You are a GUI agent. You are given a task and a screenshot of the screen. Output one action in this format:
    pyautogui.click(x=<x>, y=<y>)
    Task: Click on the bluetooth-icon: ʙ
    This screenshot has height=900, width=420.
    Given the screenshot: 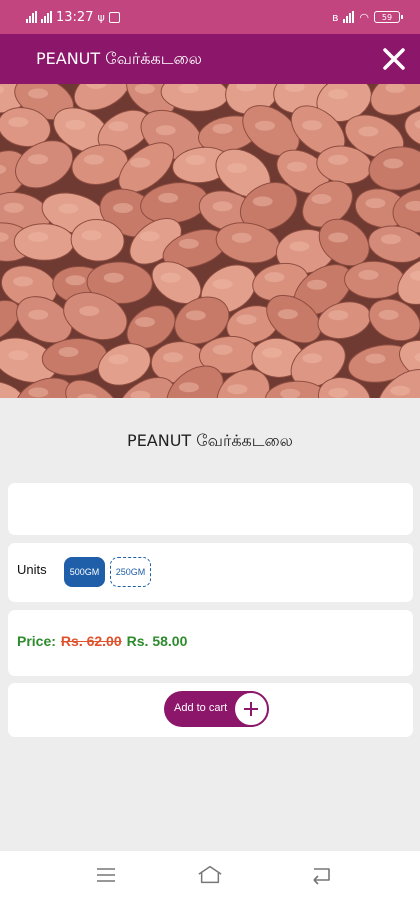 What is the action you would take?
    pyautogui.click(x=335, y=17)
    